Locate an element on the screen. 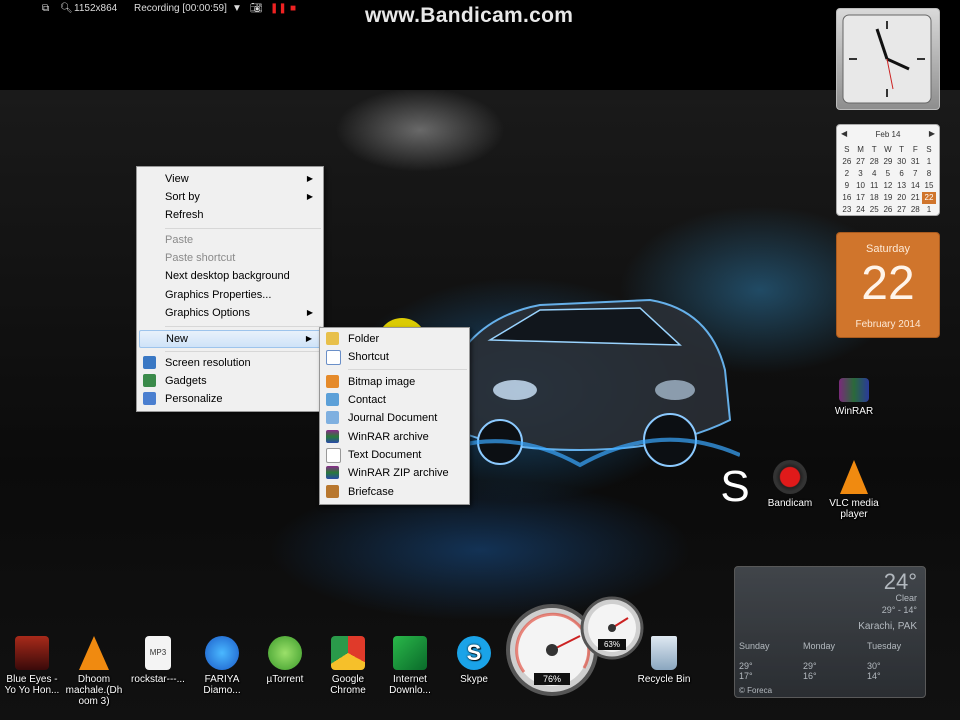 This screenshot has height=720, width=960. menu-item-paste: Paste is located at coordinates (230, 240).